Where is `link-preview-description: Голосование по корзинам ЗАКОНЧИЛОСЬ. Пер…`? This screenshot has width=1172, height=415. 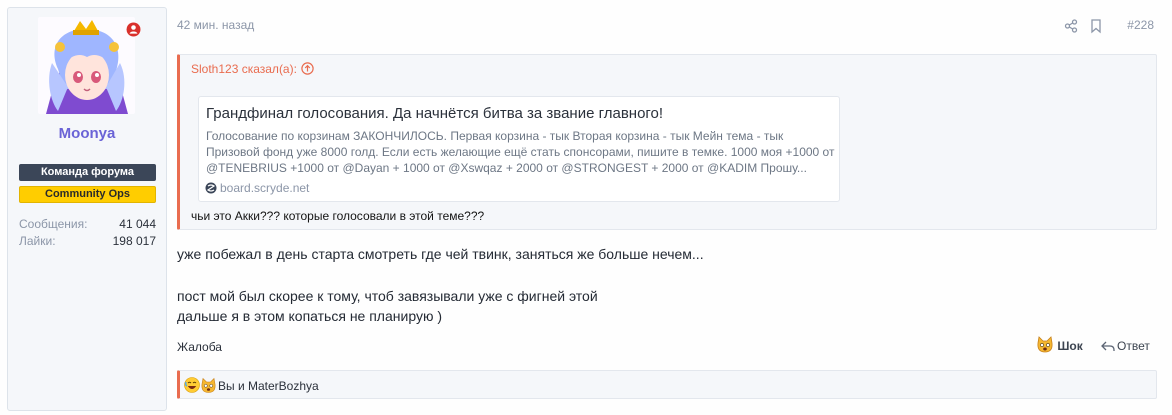
link-preview-description: Голосование по корзинам ЗАКОНЧИЛОСЬ. Пер… is located at coordinates (520, 152).